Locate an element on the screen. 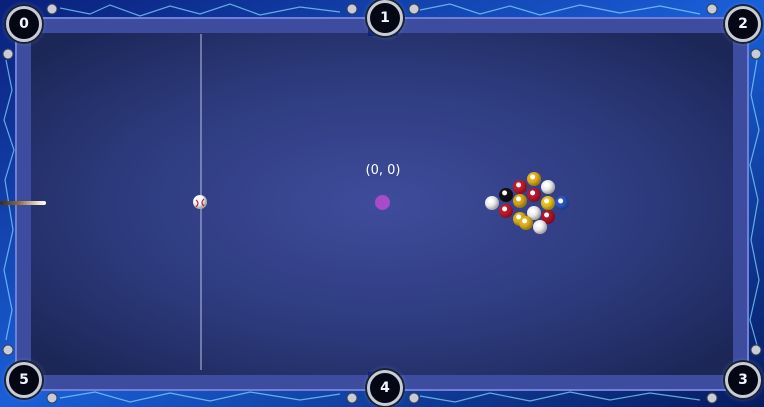 The height and width of the screenshot is (407, 764). pocket-label: 0 is located at coordinates (24, 24).